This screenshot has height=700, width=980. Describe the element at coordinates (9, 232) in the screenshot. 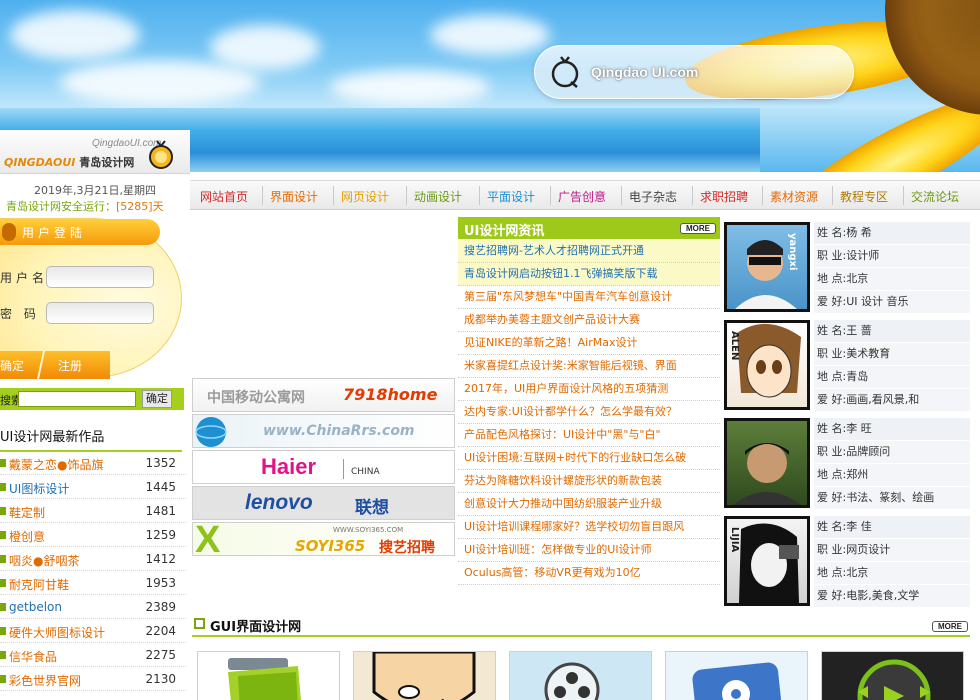

I see `user-icon` at that location.